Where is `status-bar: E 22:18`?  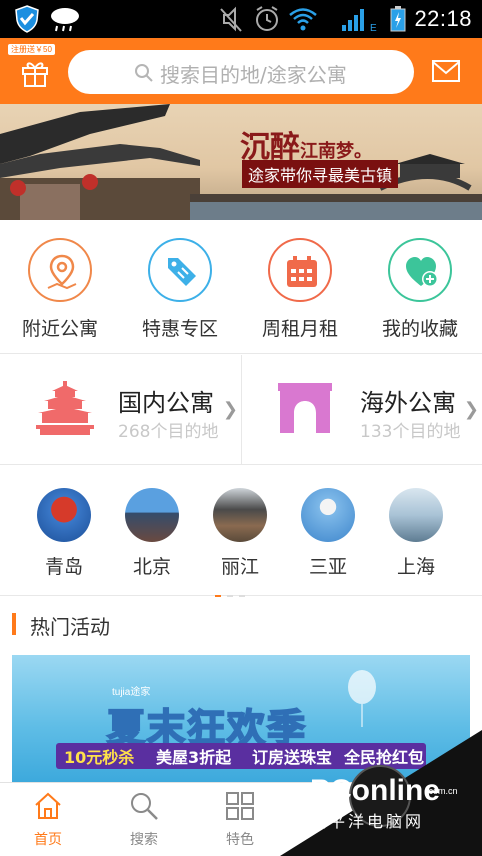 status-bar: E 22:18 is located at coordinates (241, 19).